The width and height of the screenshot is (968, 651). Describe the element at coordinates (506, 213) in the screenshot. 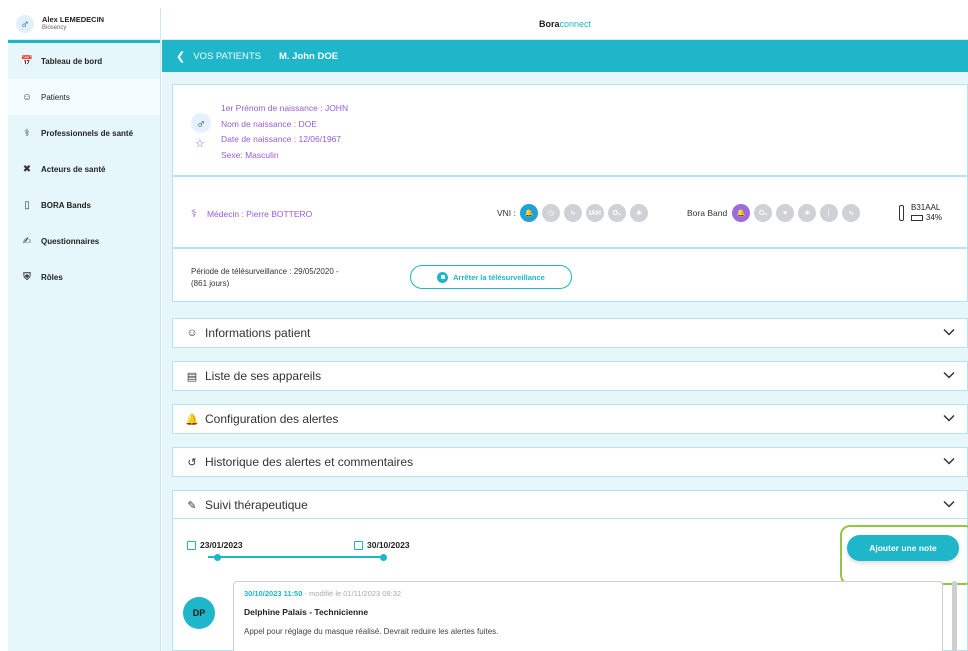

I see `vni-label: VNI :` at that location.